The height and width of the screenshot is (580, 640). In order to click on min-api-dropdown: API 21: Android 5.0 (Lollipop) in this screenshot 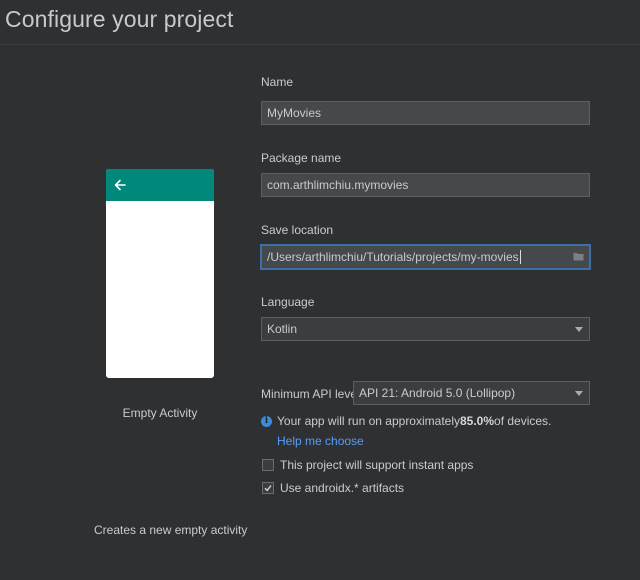, I will do `click(471, 393)`.